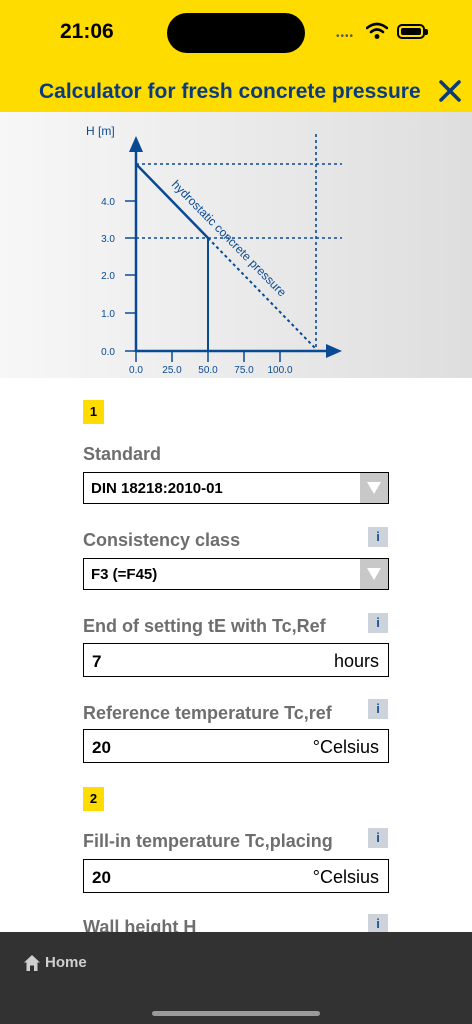  Describe the element at coordinates (101, 747) in the screenshot. I see `ref-temp-value: 20` at that location.